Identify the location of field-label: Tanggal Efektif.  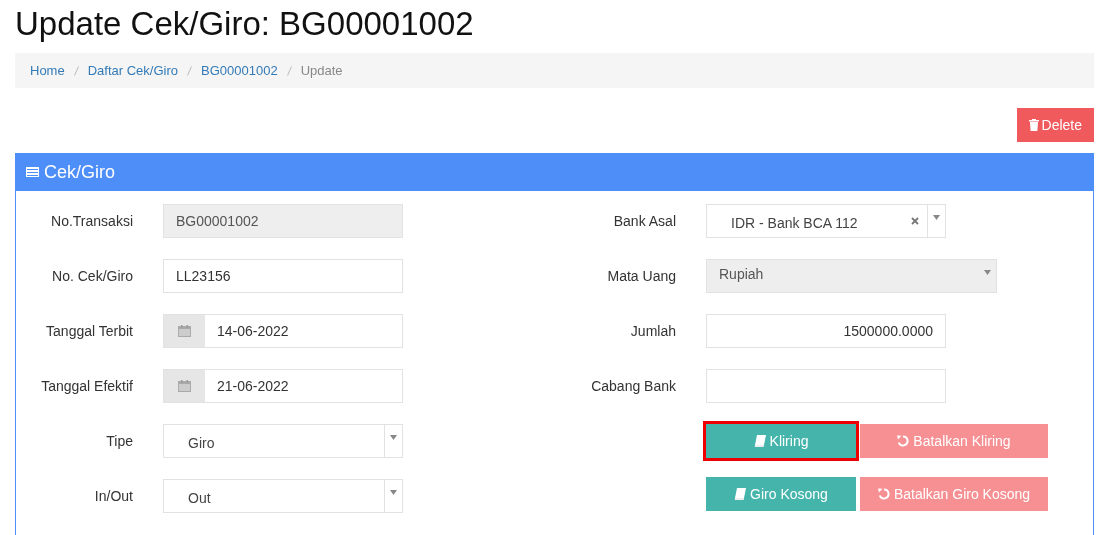
(86, 386).